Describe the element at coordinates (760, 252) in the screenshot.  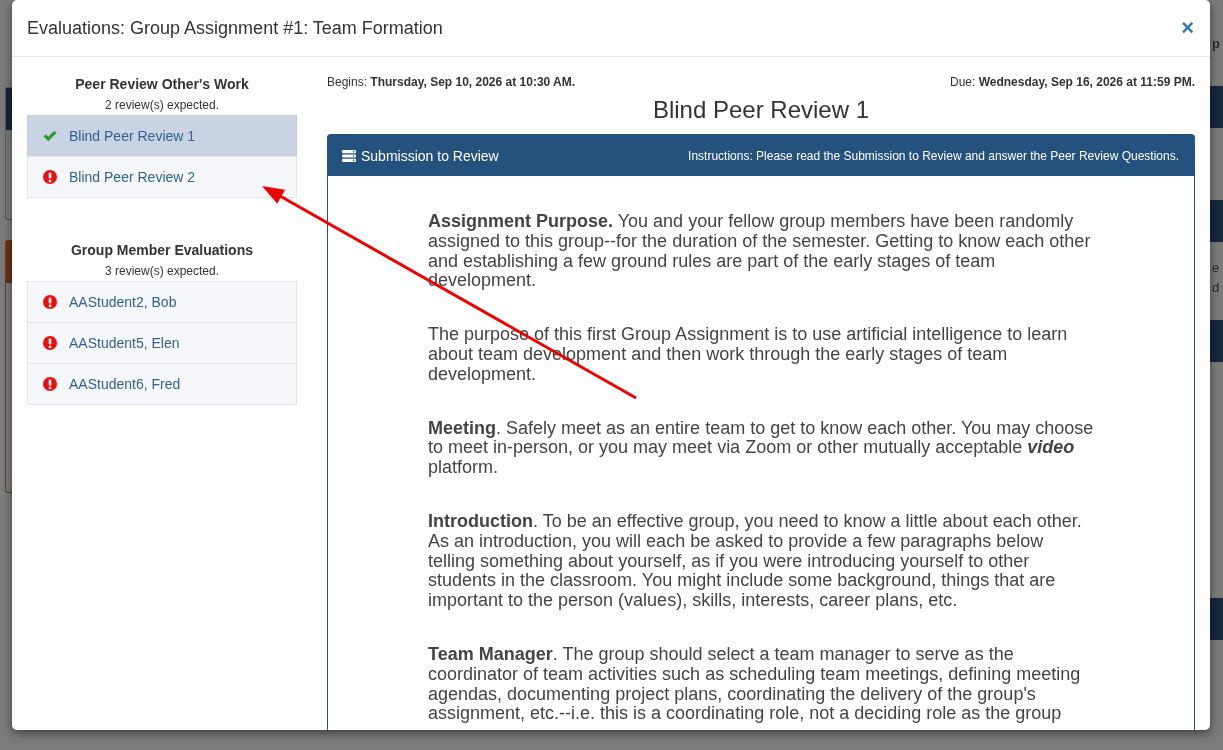
I see `submission-paragraph: Assignment Purpose. You and your fellow group members have been randomly assigned to this group--for the duration of the semester. Getting to know each other and establishing a few ground rules are part of the early stages of team development.` at that location.